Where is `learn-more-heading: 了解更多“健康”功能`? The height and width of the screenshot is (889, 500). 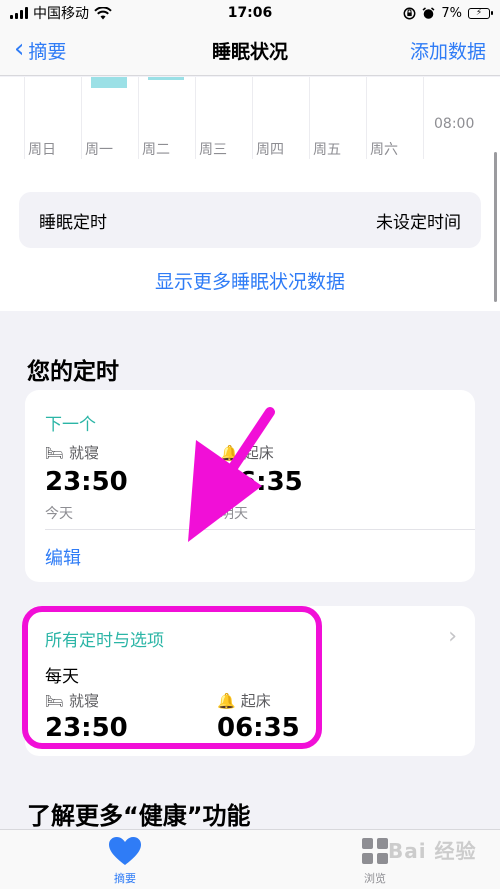
learn-more-heading: 了解更多“健康”功能 is located at coordinates (139, 816).